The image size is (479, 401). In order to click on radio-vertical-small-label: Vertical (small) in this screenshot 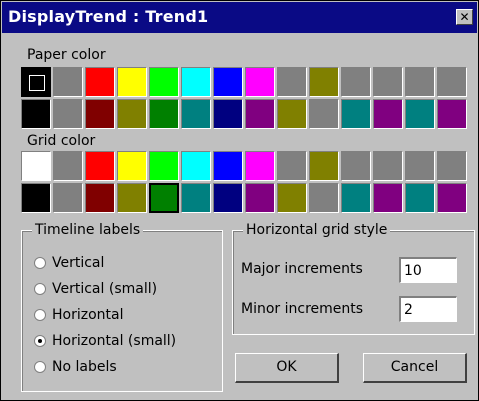, I will do `click(105, 289)`.